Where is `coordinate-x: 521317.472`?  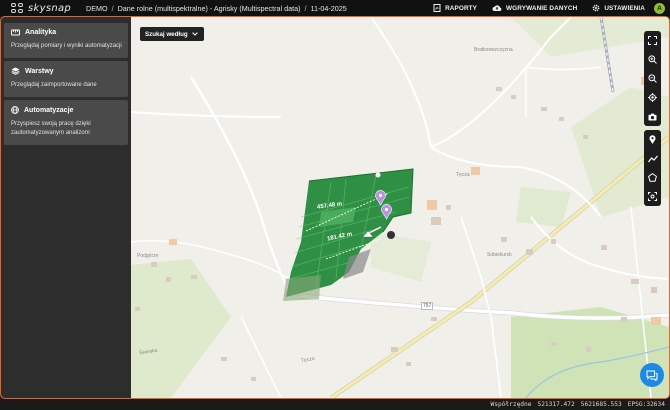 coordinate-x: 521317.472 is located at coordinates (556, 404).